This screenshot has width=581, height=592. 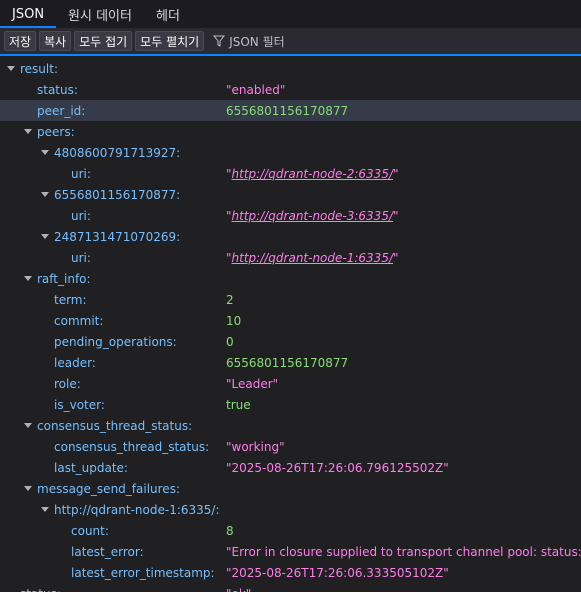 What do you see at coordinates (79, 320) in the screenshot?
I see `json-key: commit:` at bounding box center [79, 320].